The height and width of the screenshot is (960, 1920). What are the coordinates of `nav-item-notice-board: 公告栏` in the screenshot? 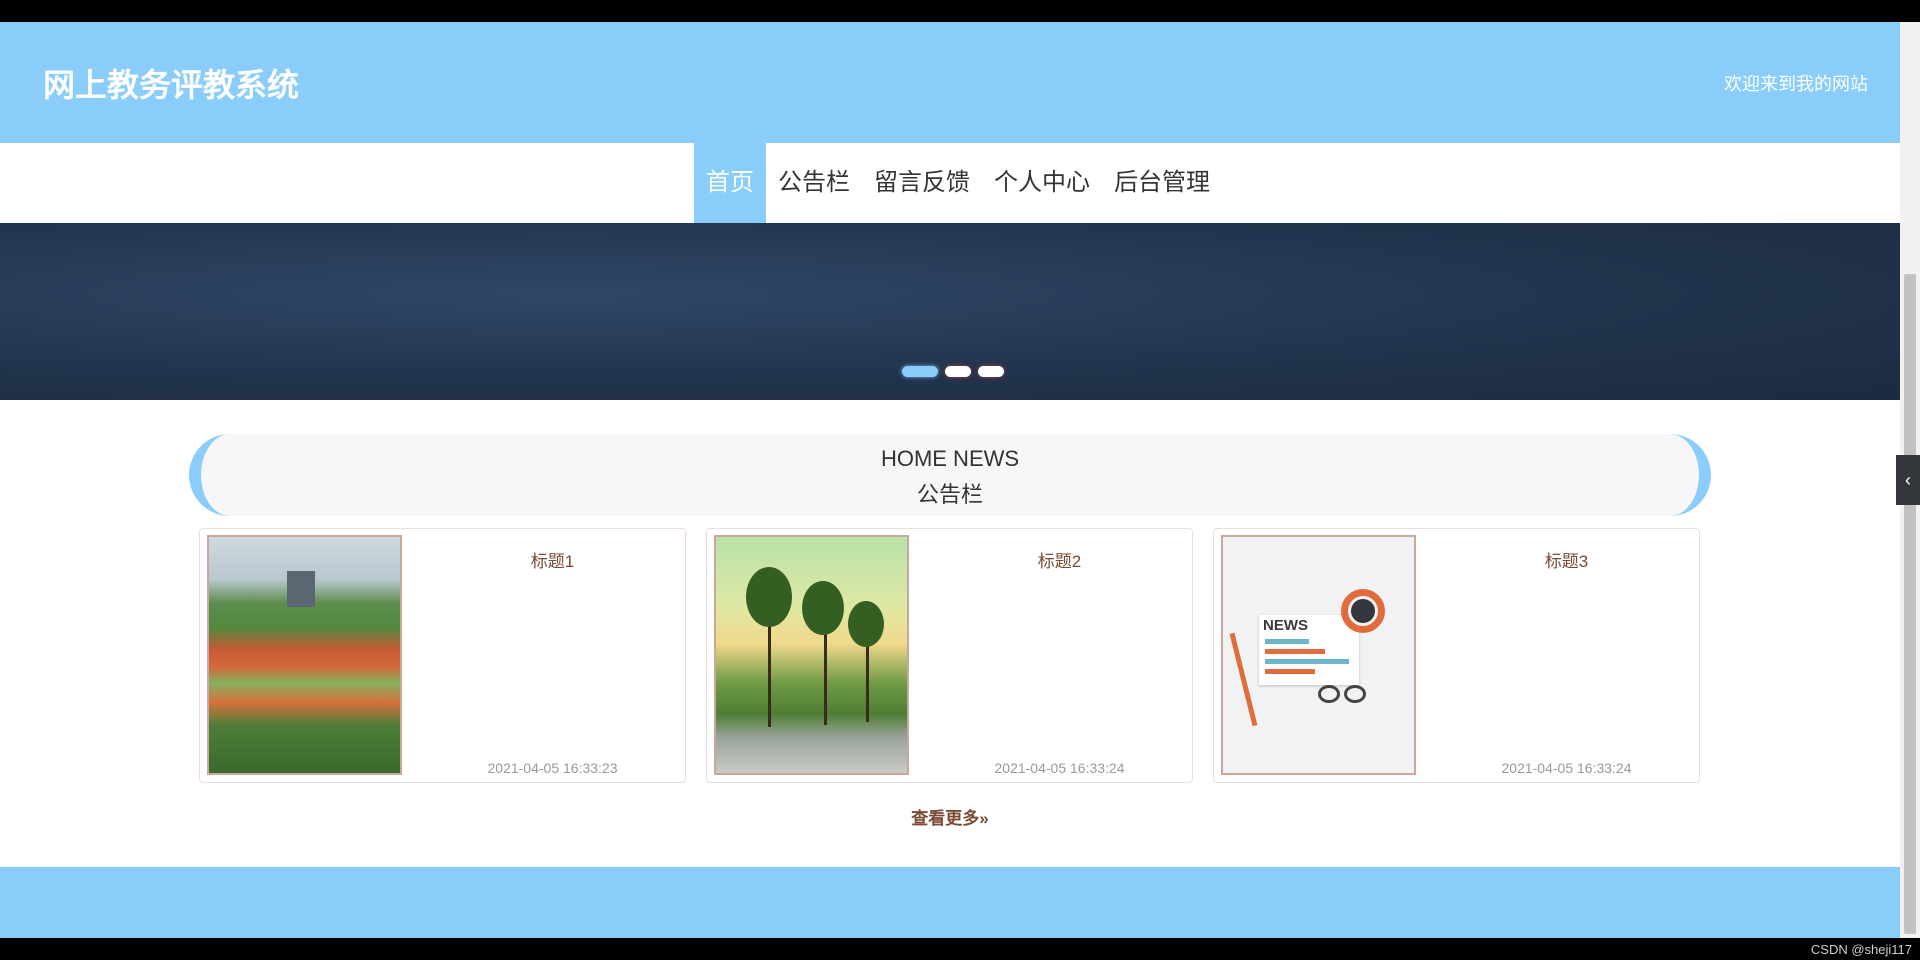 It's located at (814, 183).